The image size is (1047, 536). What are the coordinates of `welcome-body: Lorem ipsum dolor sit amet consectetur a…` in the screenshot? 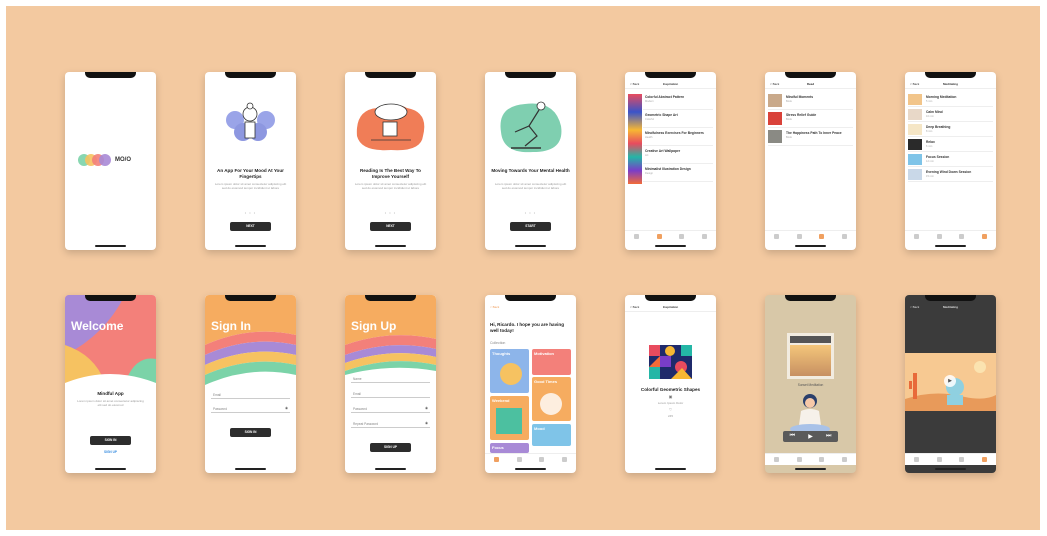 It's located at (110, 403).